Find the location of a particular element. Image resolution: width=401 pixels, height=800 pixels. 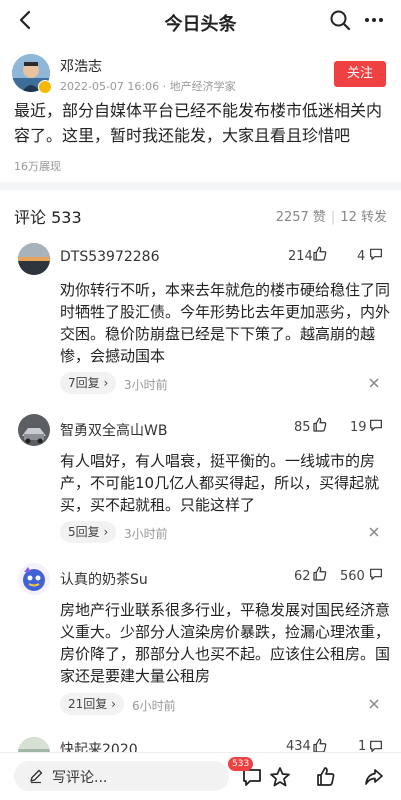

follow-button: 关注 is located at coordinates (360, 74).